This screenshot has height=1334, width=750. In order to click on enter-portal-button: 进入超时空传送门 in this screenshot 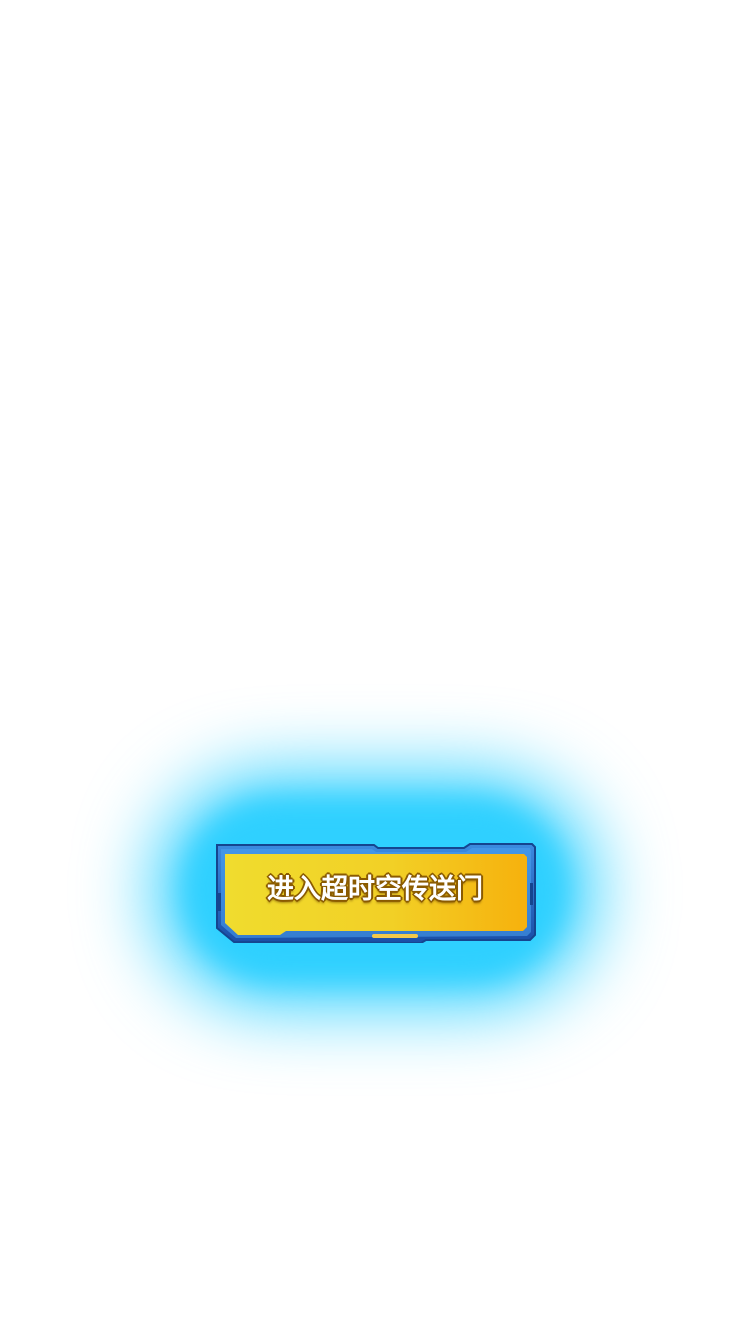, I will do `click(375, 893)`.